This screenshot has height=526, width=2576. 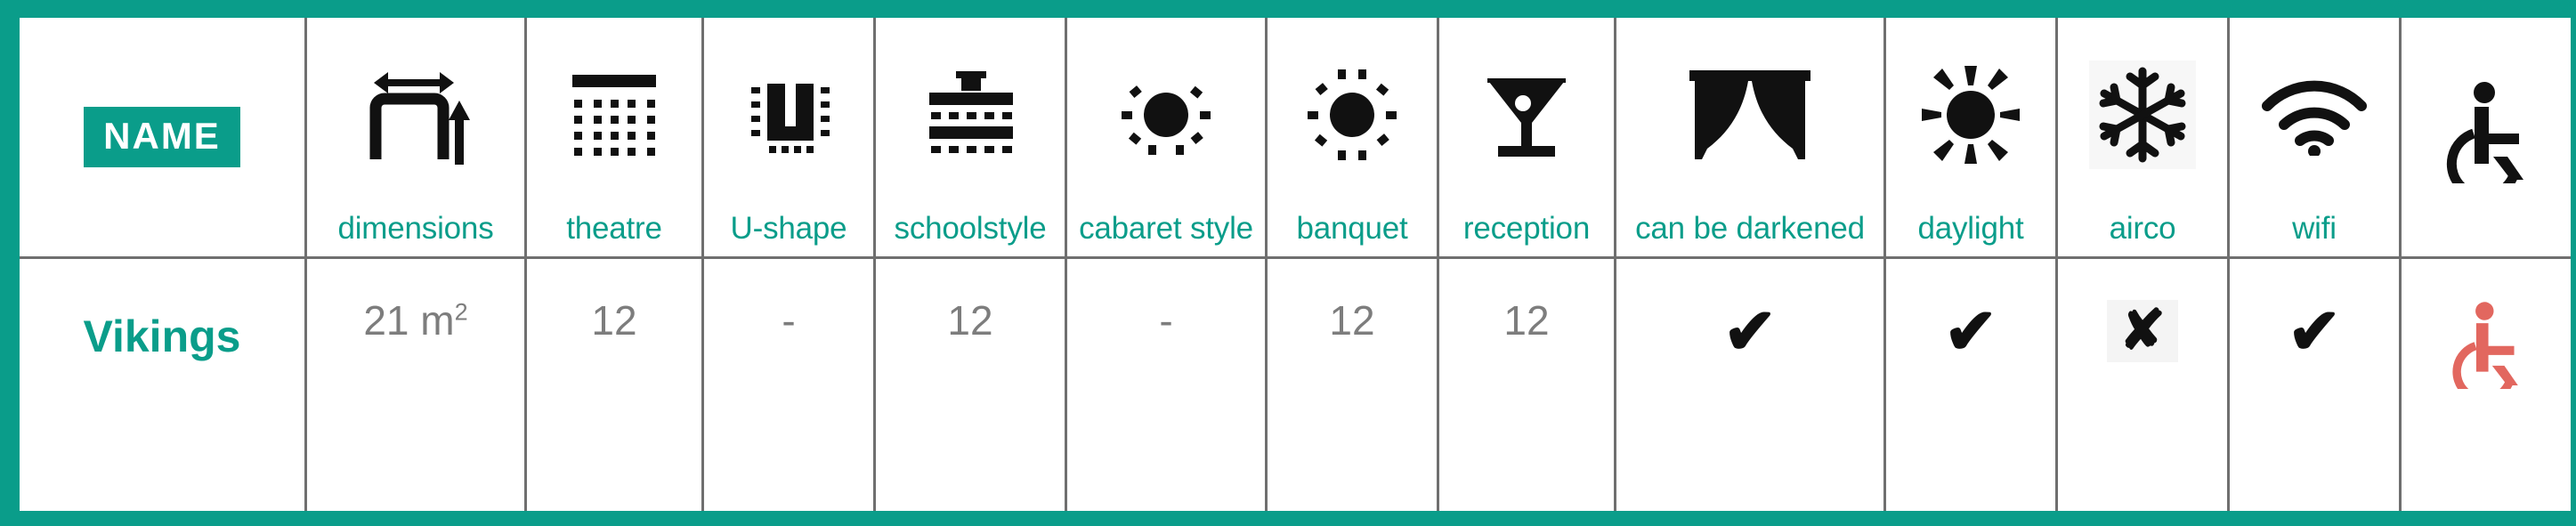 I want to click on header-cell-ushape: U-shape, so click(x=789, y=138).